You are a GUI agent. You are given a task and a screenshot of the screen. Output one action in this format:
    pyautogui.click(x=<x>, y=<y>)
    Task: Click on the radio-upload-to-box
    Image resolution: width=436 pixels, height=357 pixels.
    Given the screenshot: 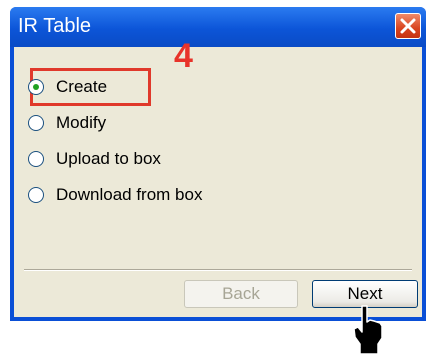 What is the action you would take?
    pyautogui.click(x=36, y=159)
    